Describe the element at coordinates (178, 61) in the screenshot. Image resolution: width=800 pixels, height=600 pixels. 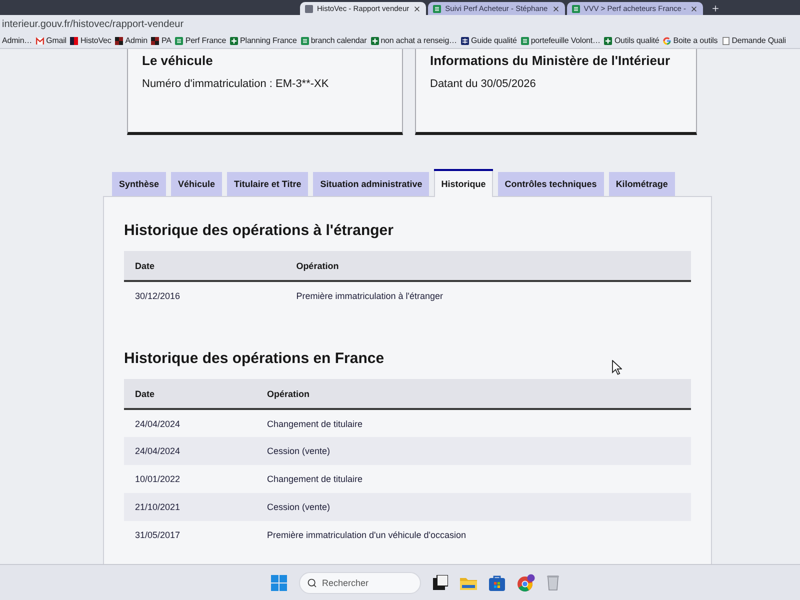
I see `card-title: Le véhicule` at that location.